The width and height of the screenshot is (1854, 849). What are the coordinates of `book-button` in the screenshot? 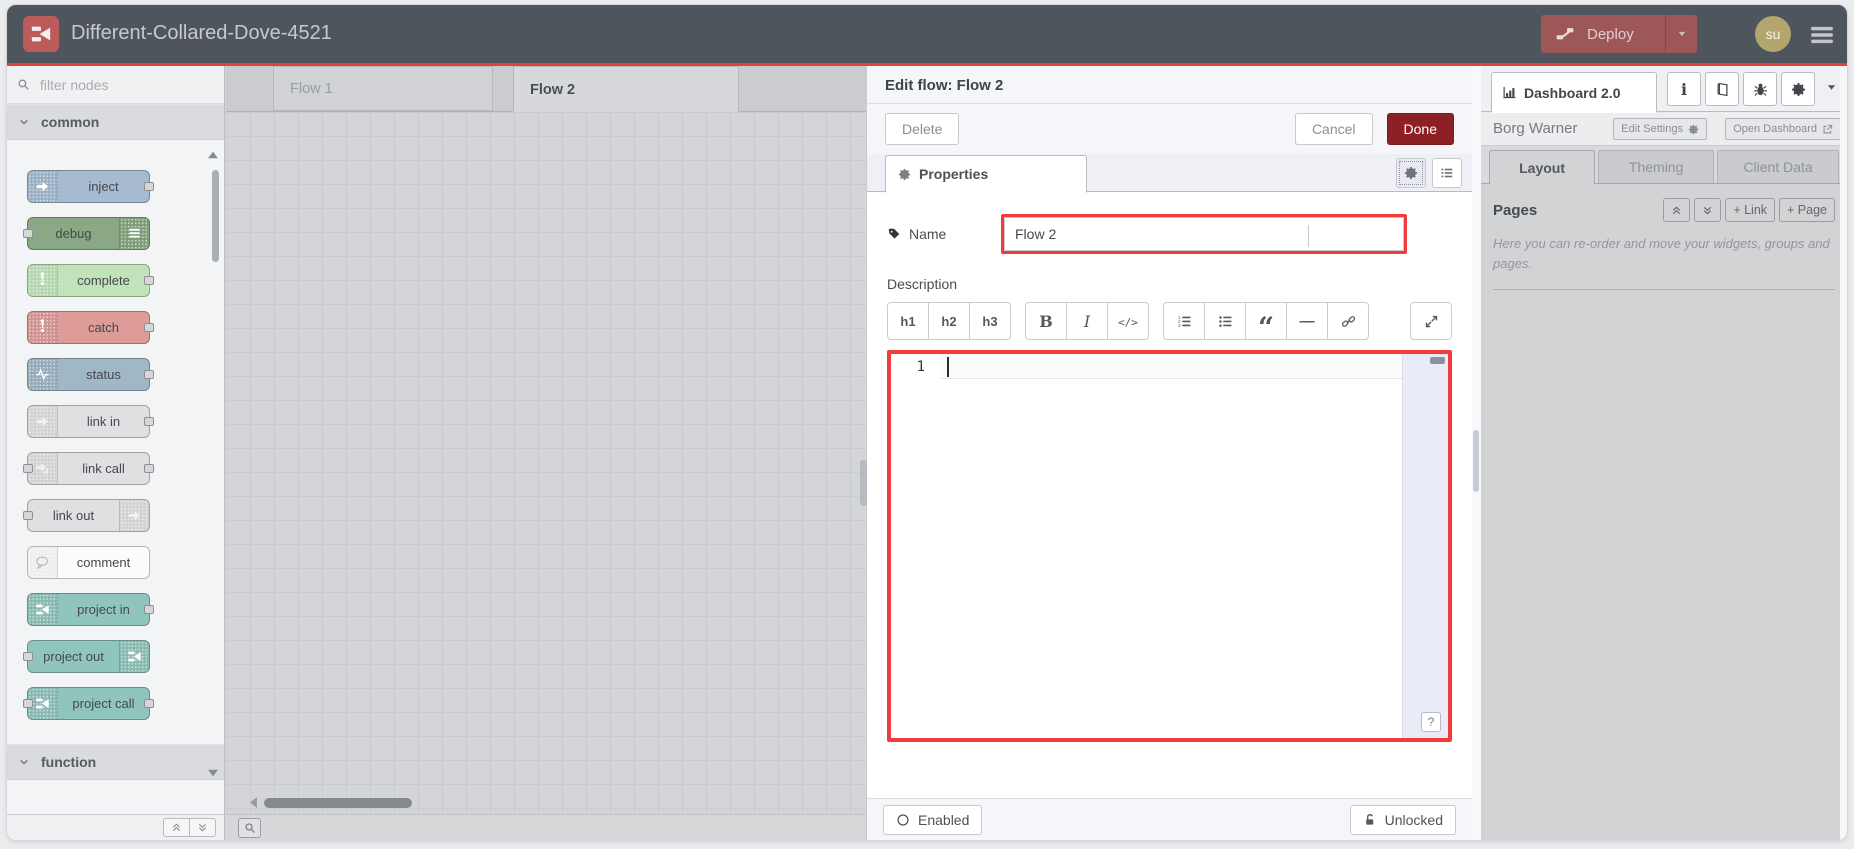 It's located at (1722, 89).